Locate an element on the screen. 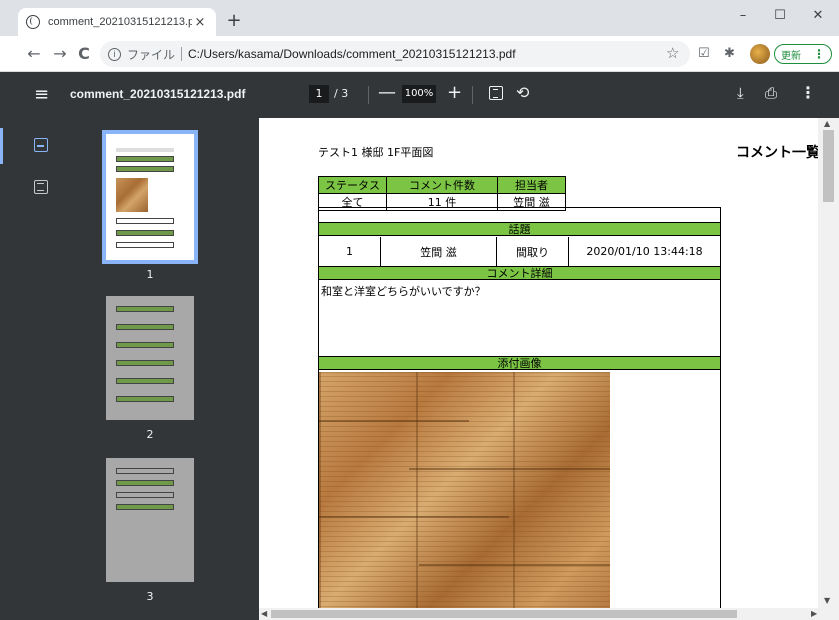  reload-button: C is located at coordinates (84, 53).